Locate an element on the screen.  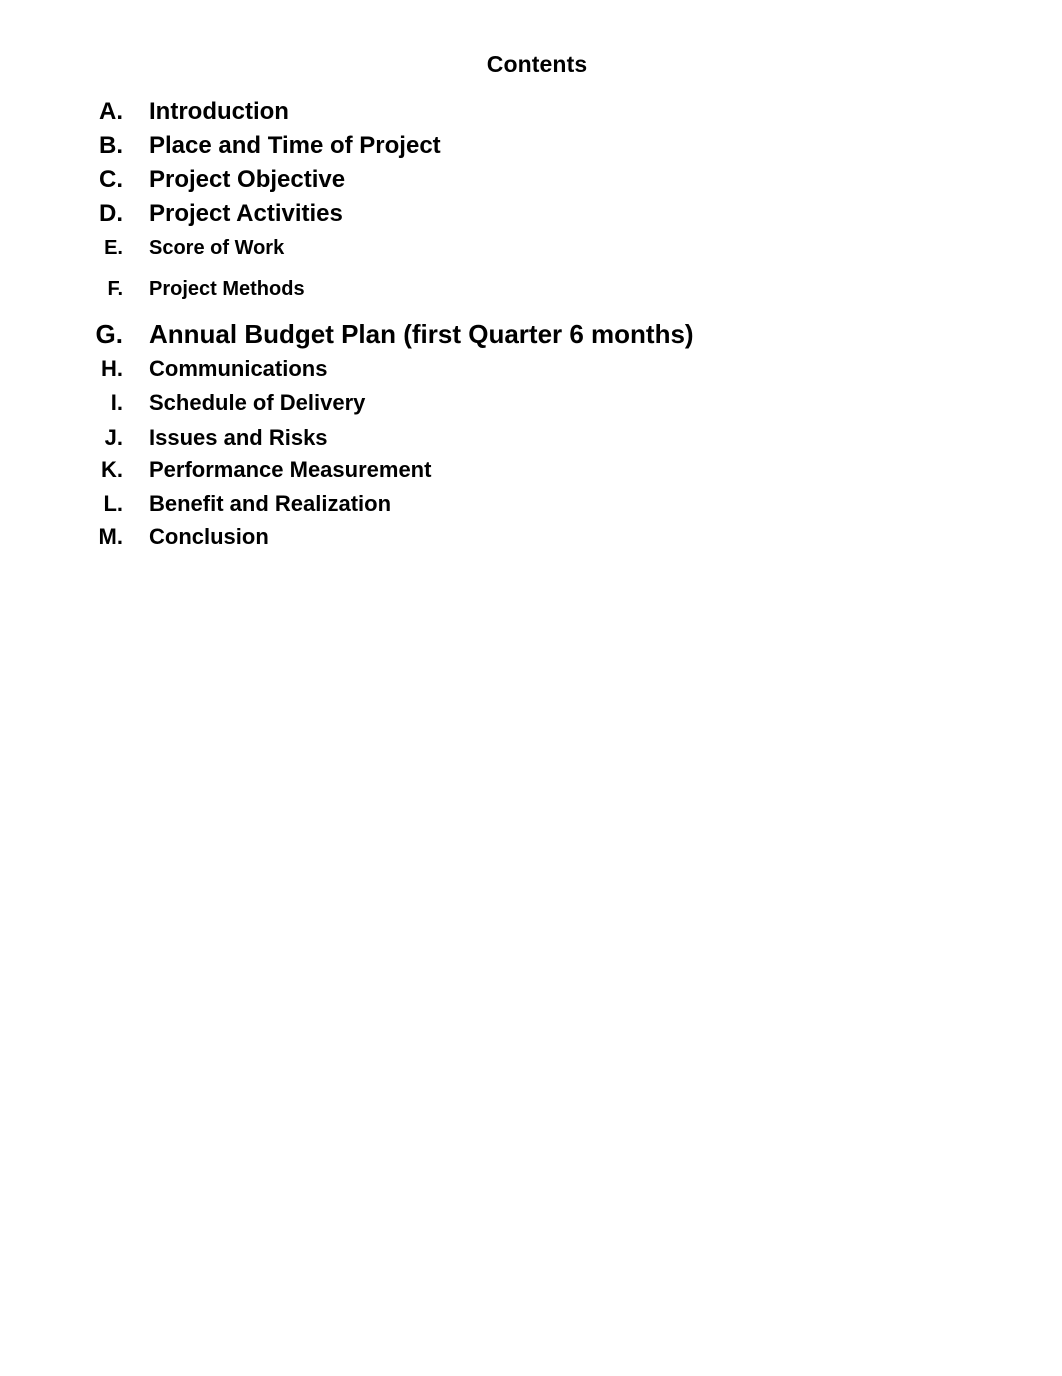
toc-entry-a: A. Introduction is located at coordinates (500, 112).